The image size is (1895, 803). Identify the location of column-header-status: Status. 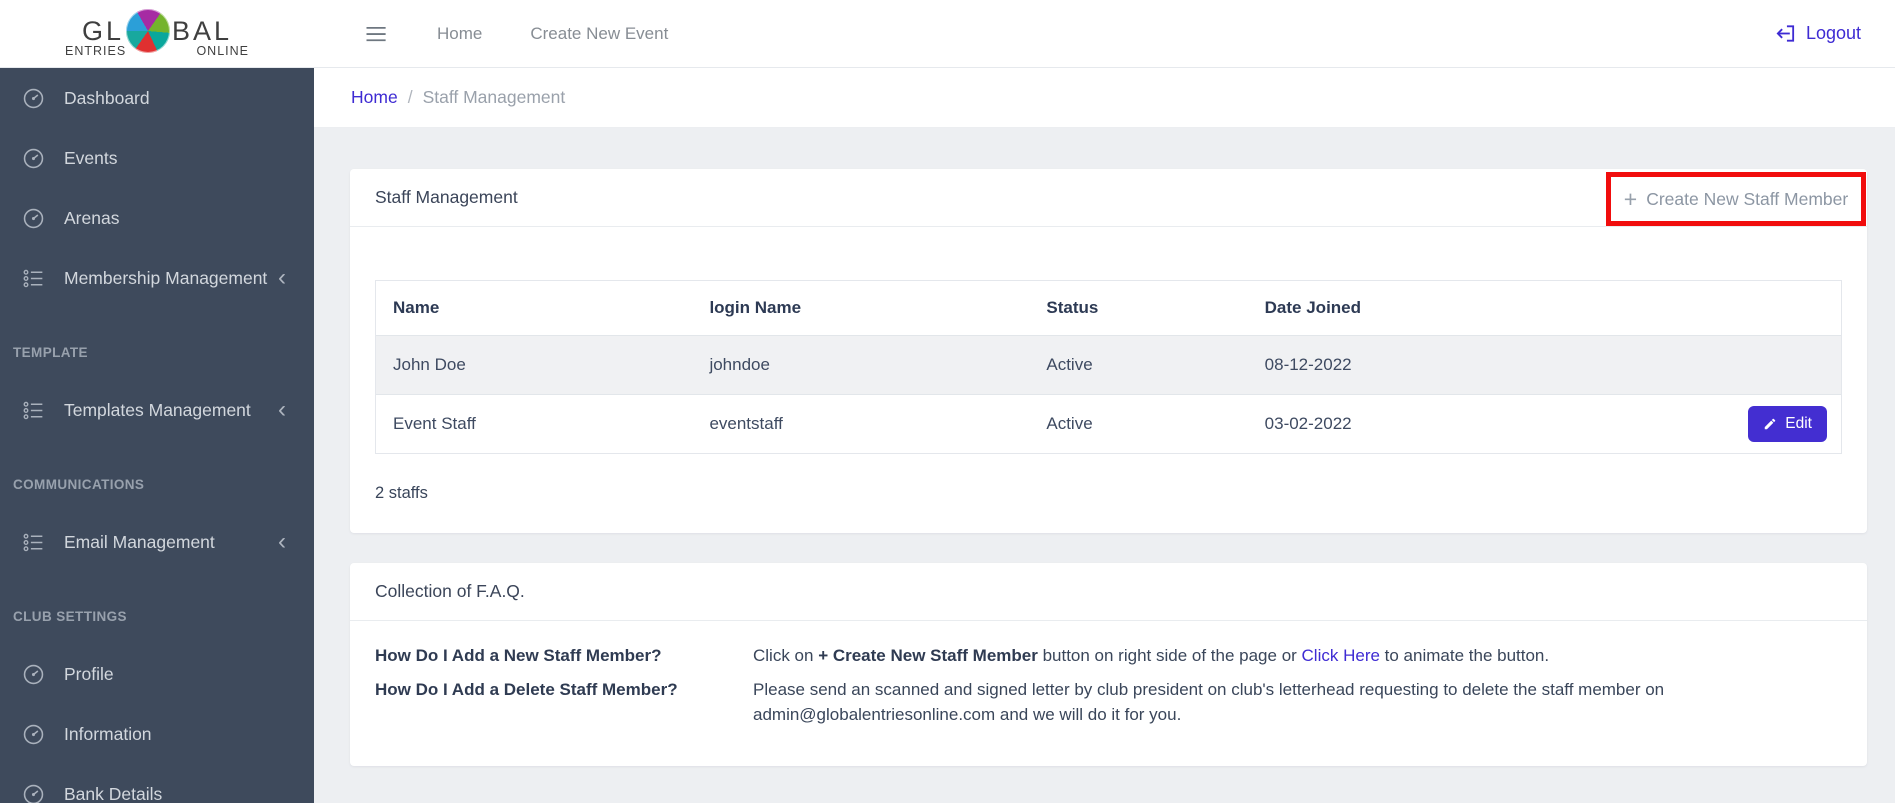
(1072, 307).